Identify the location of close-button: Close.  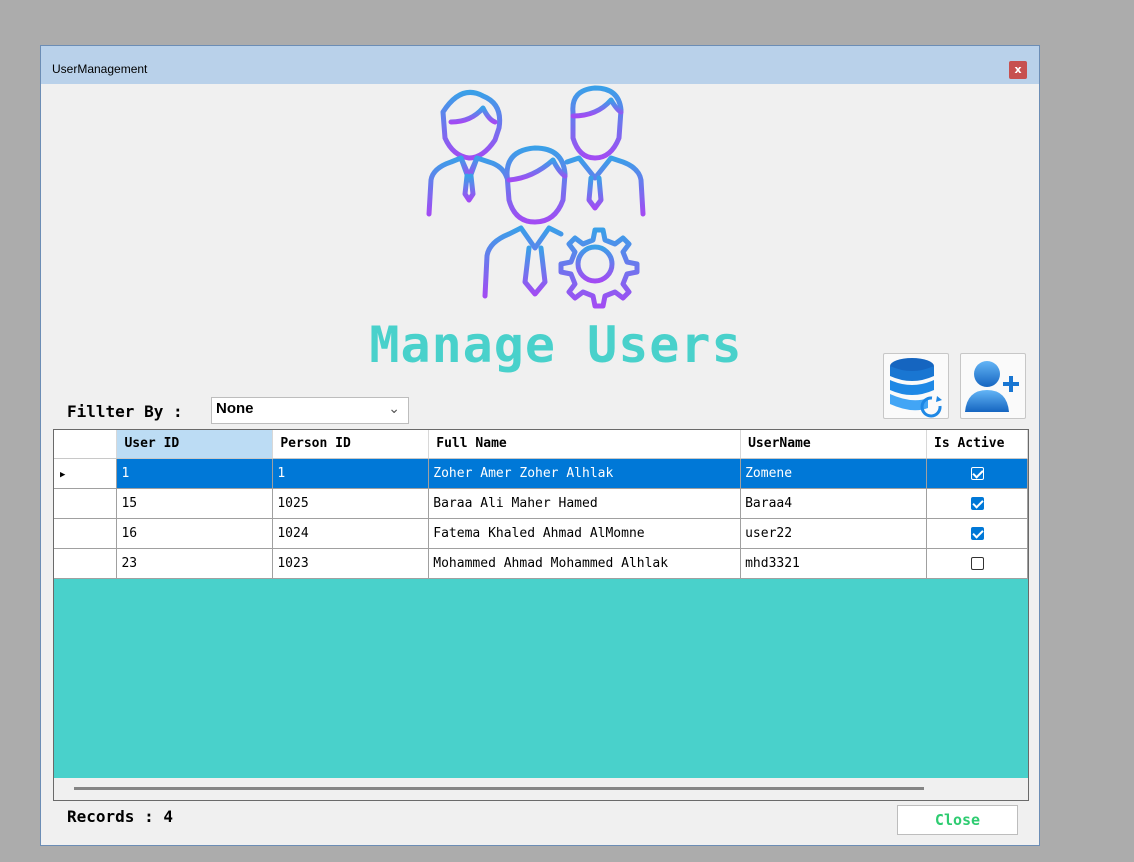
(957, 820).